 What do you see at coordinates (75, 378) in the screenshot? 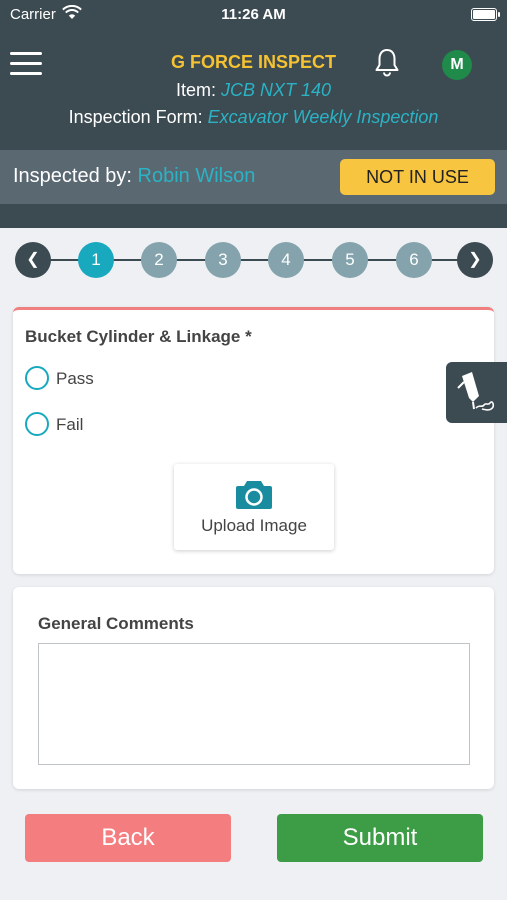
I see `option-label: Pass` at bounding box center [75, 378].